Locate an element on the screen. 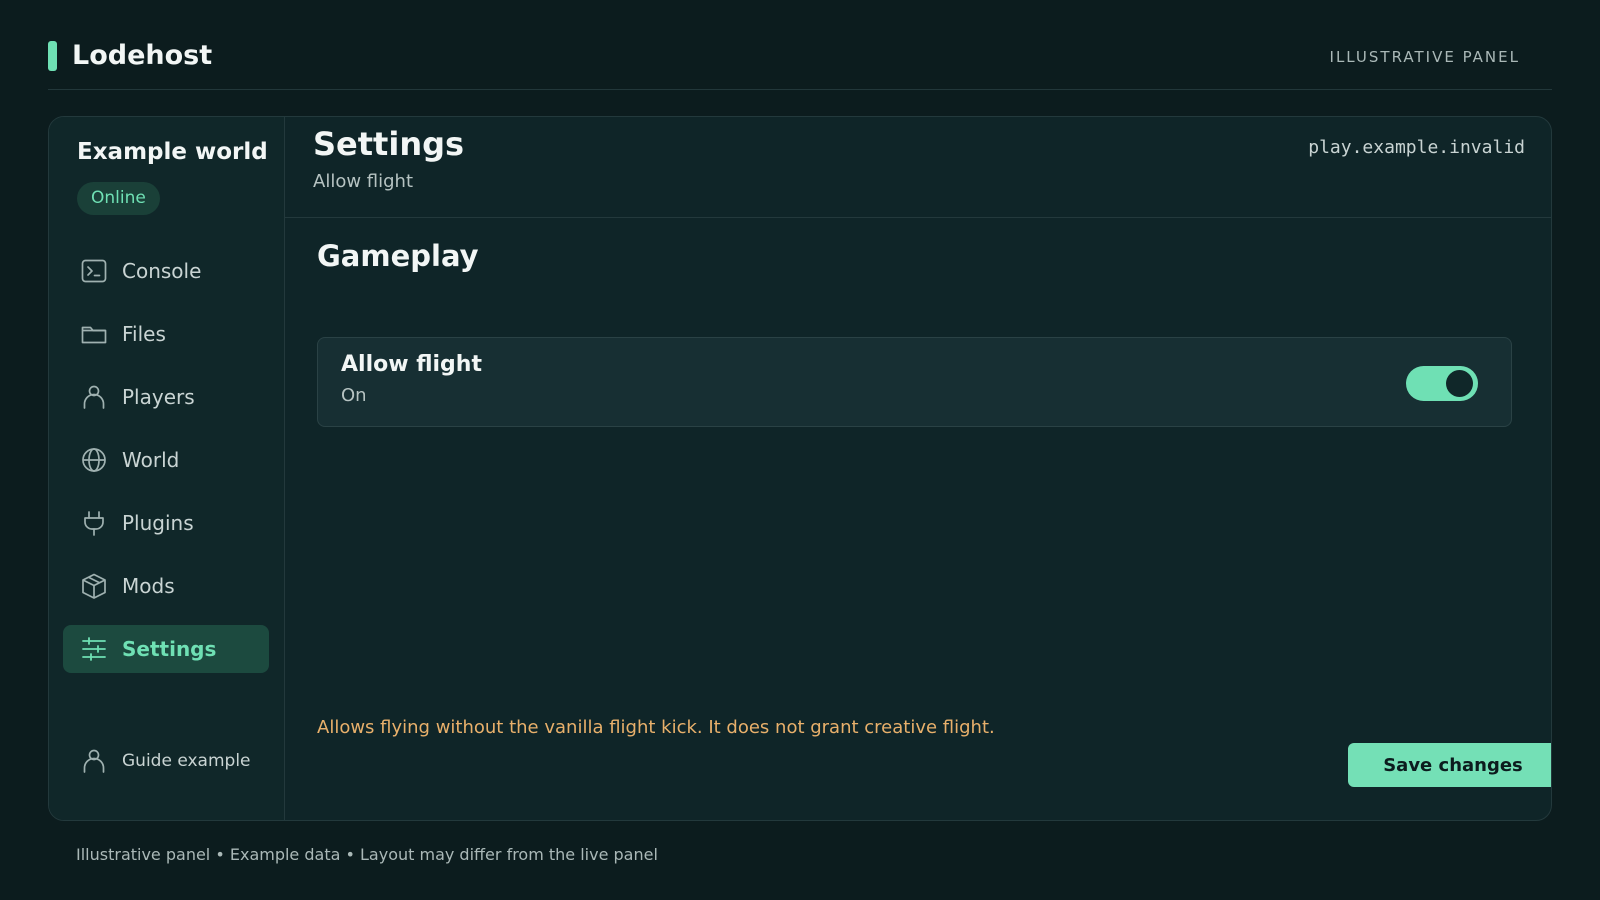  sidebar-item-settings: Settings is located at coordinates (166, 649).